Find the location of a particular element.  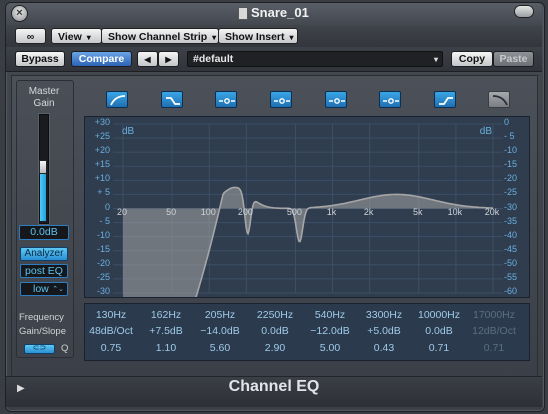

resolution-label: low is located at coordinates (41, 289).